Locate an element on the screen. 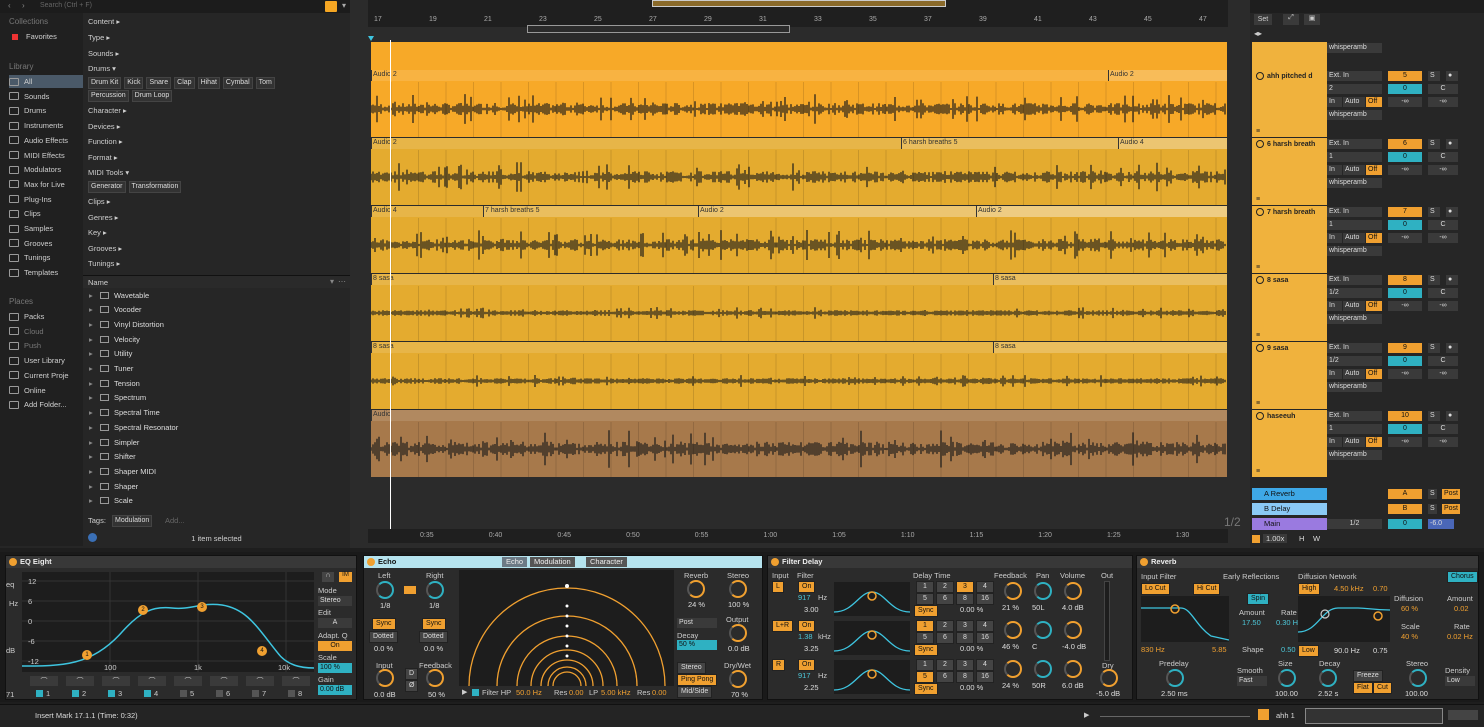  track-activator: 6 is located at coordinates (1405, 144).